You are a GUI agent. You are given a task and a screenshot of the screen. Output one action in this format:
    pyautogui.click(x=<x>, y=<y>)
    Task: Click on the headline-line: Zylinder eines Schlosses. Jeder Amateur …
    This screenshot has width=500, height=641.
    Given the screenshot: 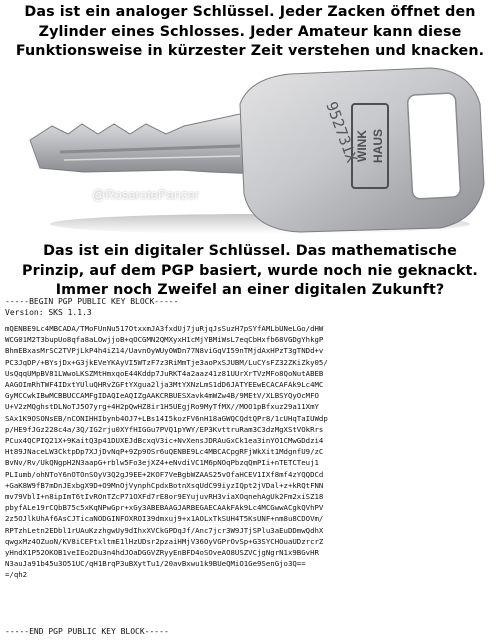 What is the action you would take?
    pyautogui.click(x=250, y=31)
    